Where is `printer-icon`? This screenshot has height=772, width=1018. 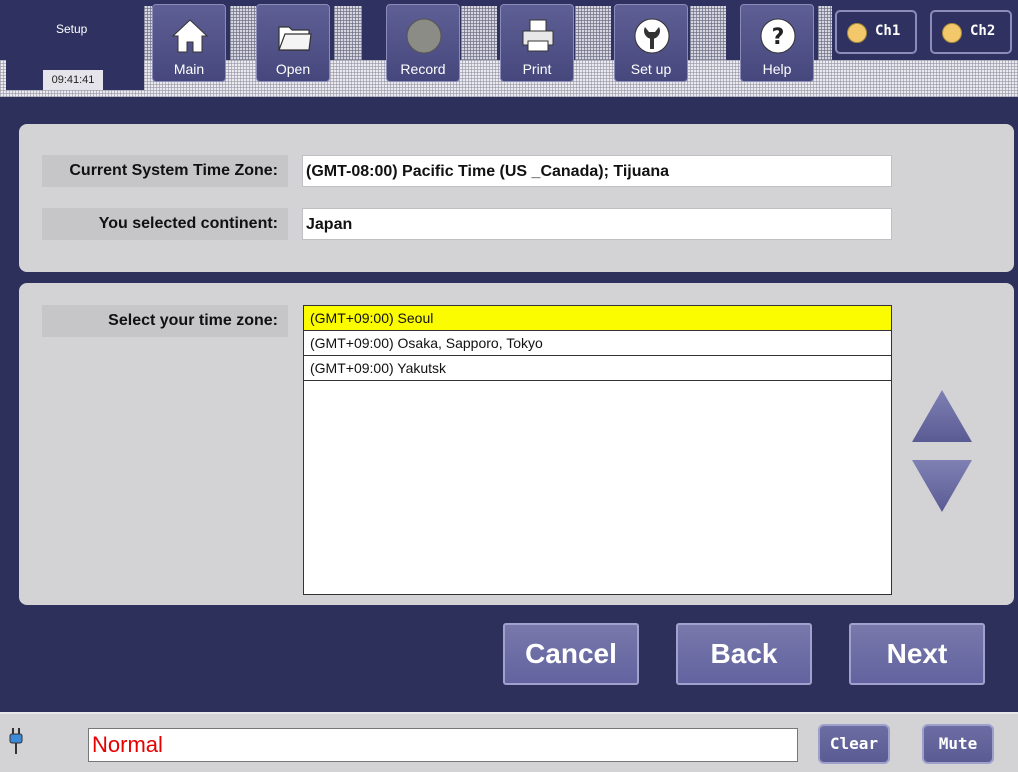 printer-icon is located at coordinates (538, 35).